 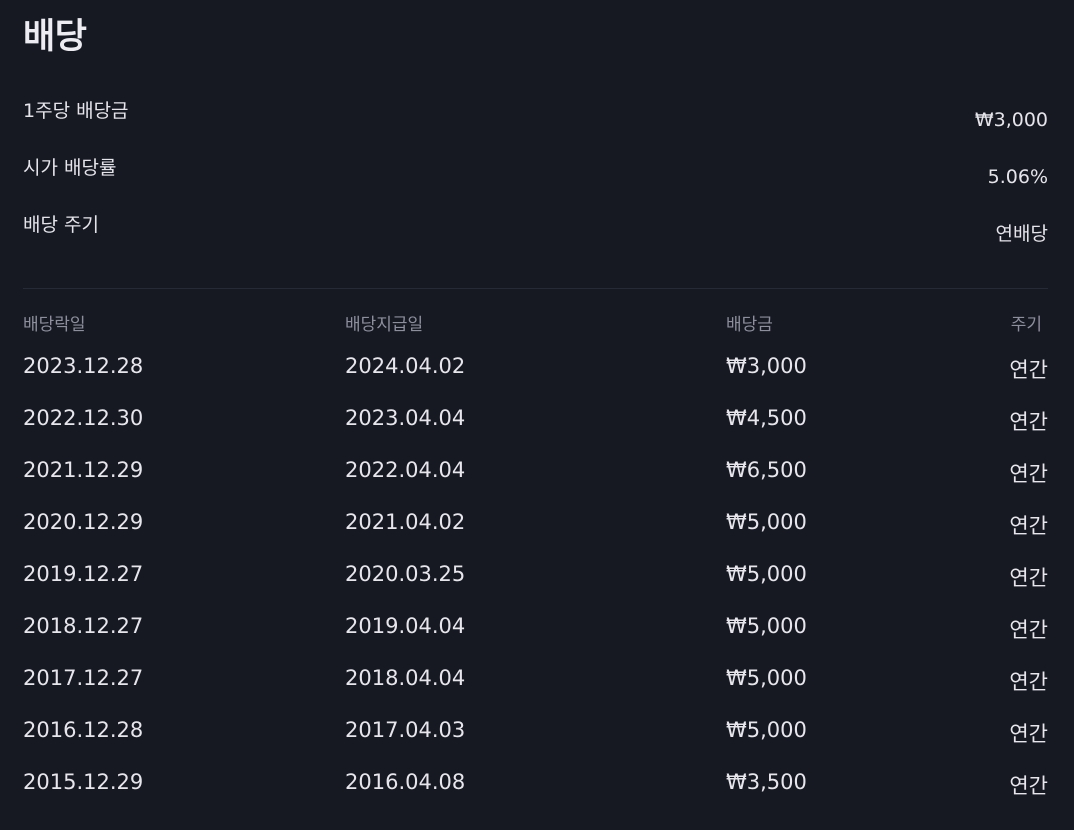 I want to click on summary-value: 연배당, so click(x=1021, y=233).